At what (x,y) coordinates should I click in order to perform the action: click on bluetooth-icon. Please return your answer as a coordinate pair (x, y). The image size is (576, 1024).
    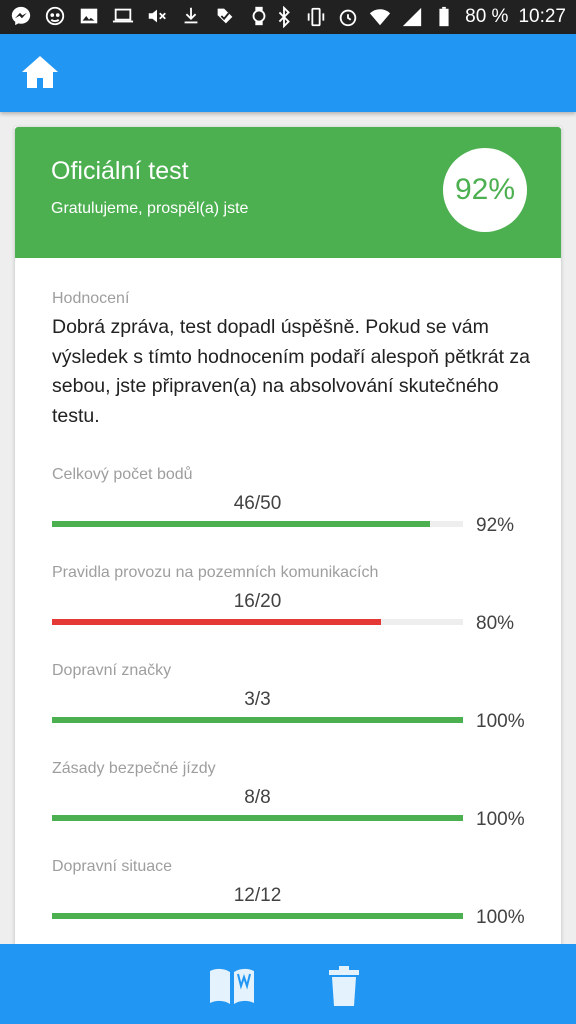
    Looking at the image, I should click on (284, 17).